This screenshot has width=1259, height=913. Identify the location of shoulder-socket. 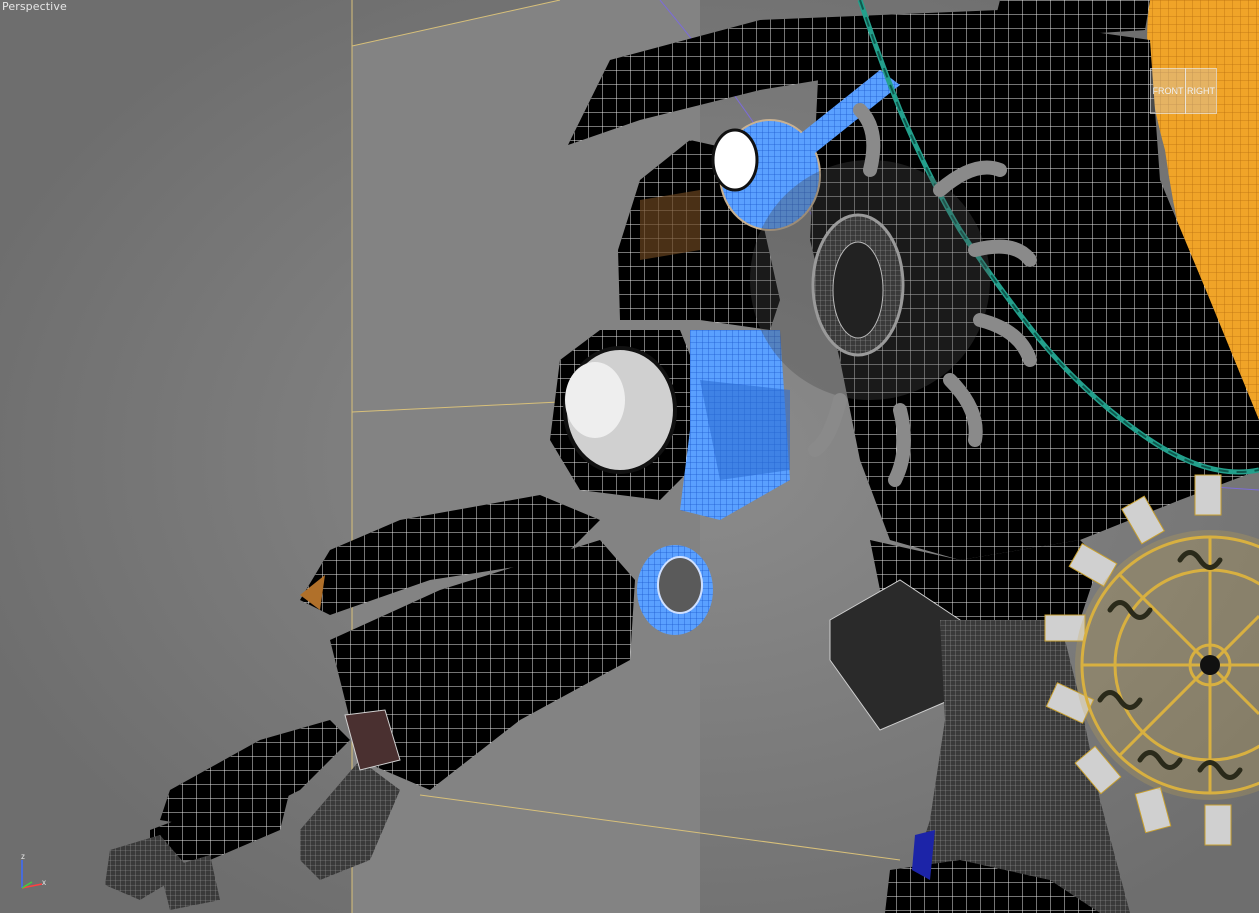
(735, 160).